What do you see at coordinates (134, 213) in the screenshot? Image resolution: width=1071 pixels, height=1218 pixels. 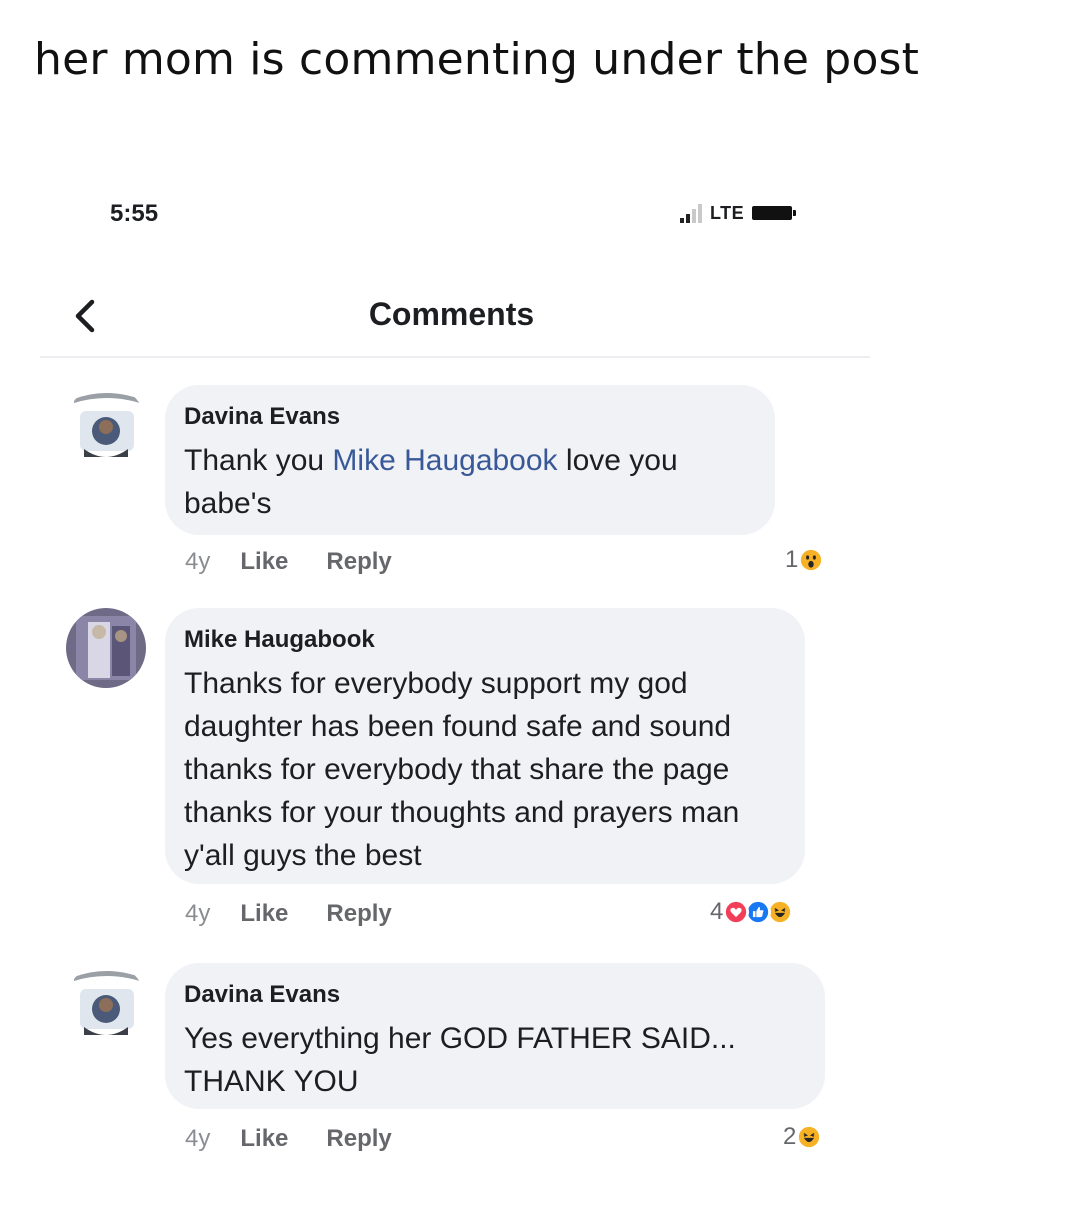 I see `status-time: 5:55` at bounding box center [134, 213].